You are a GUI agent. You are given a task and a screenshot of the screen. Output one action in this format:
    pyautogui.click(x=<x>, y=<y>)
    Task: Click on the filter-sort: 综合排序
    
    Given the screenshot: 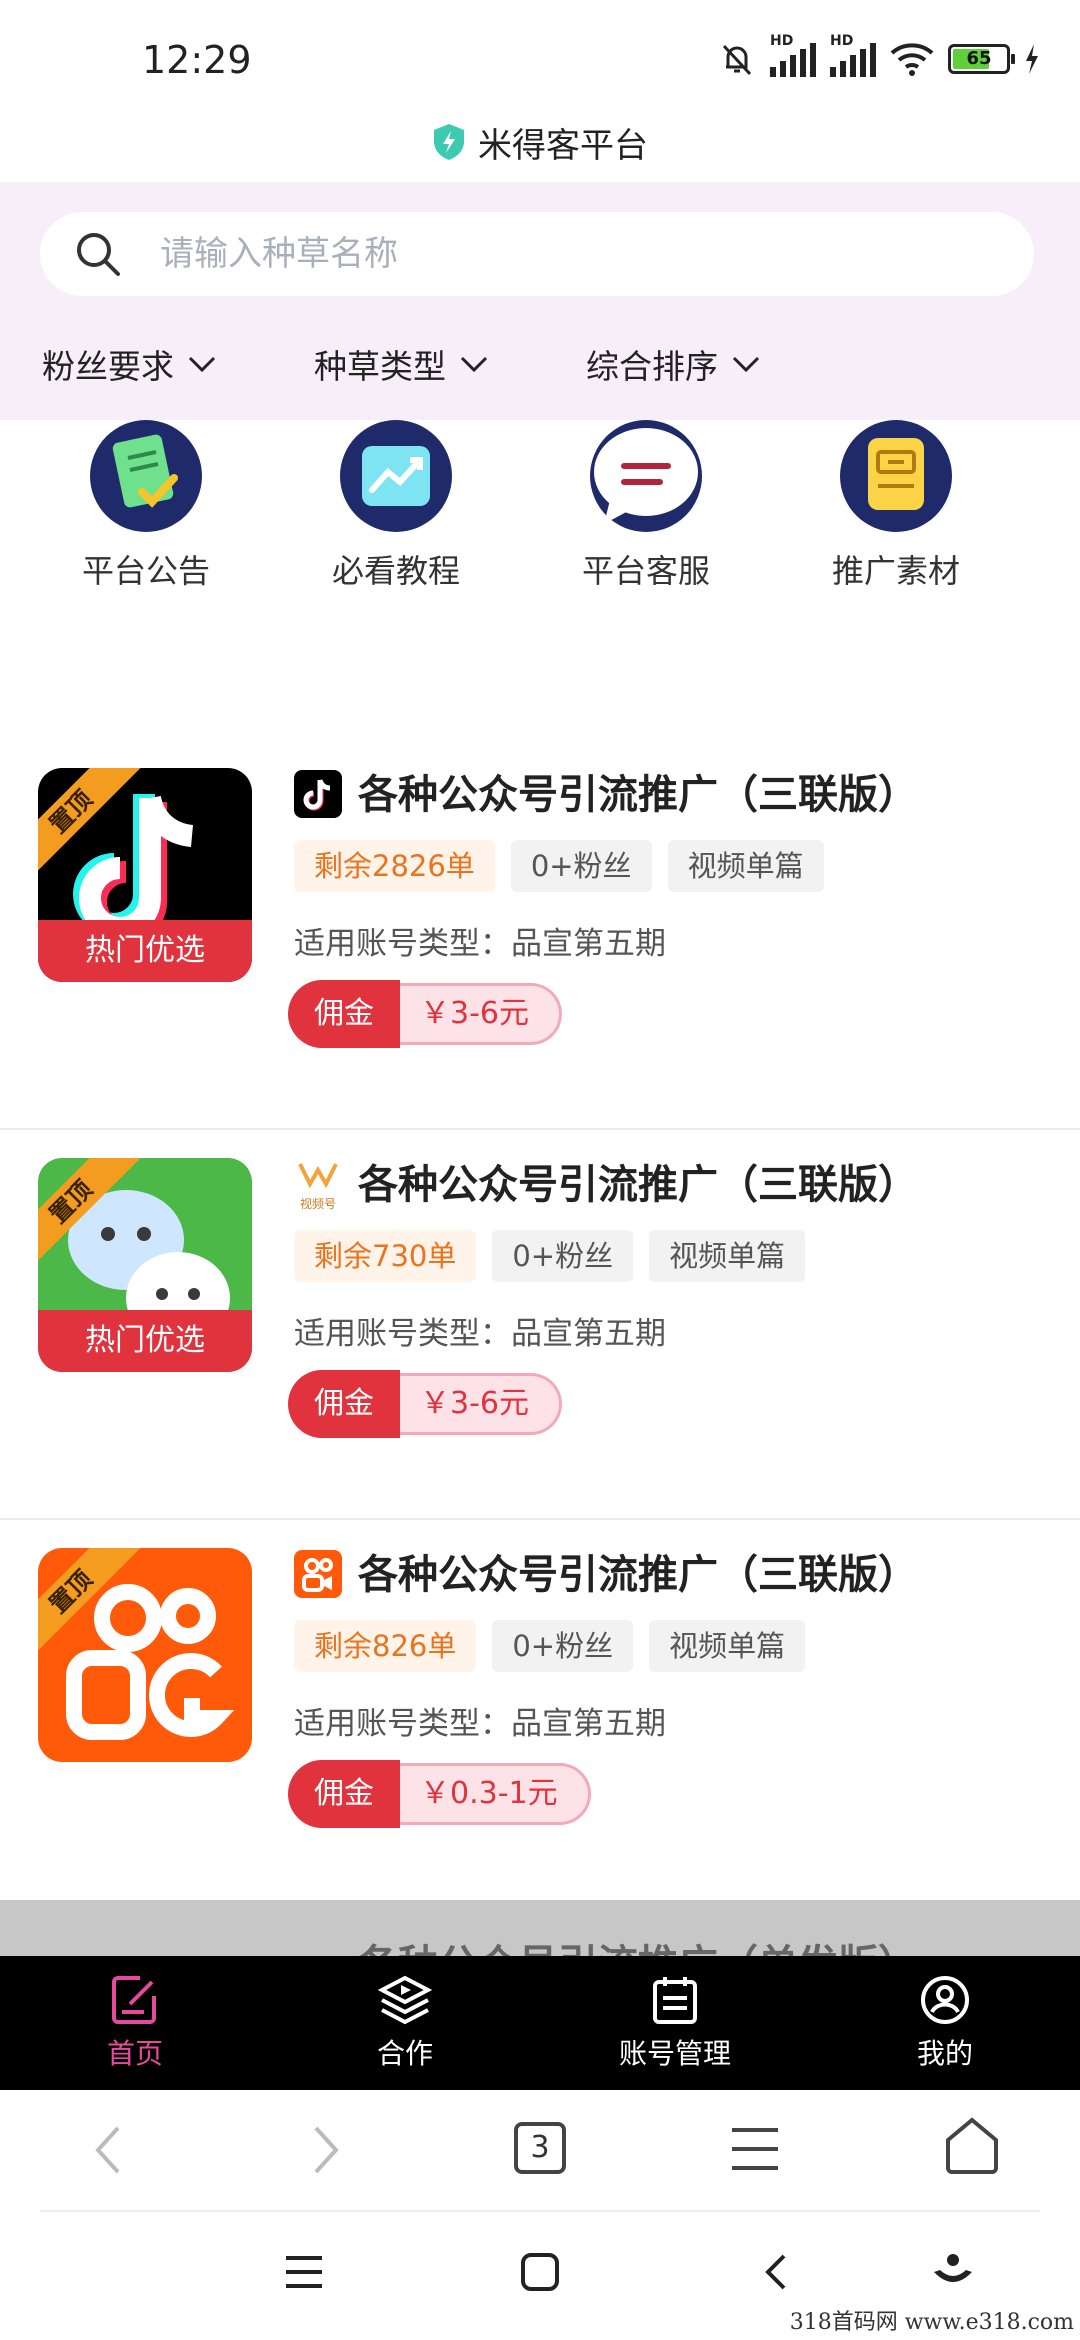 What is the action you would take?
    pyautogui.click(x=673, y=364)
    